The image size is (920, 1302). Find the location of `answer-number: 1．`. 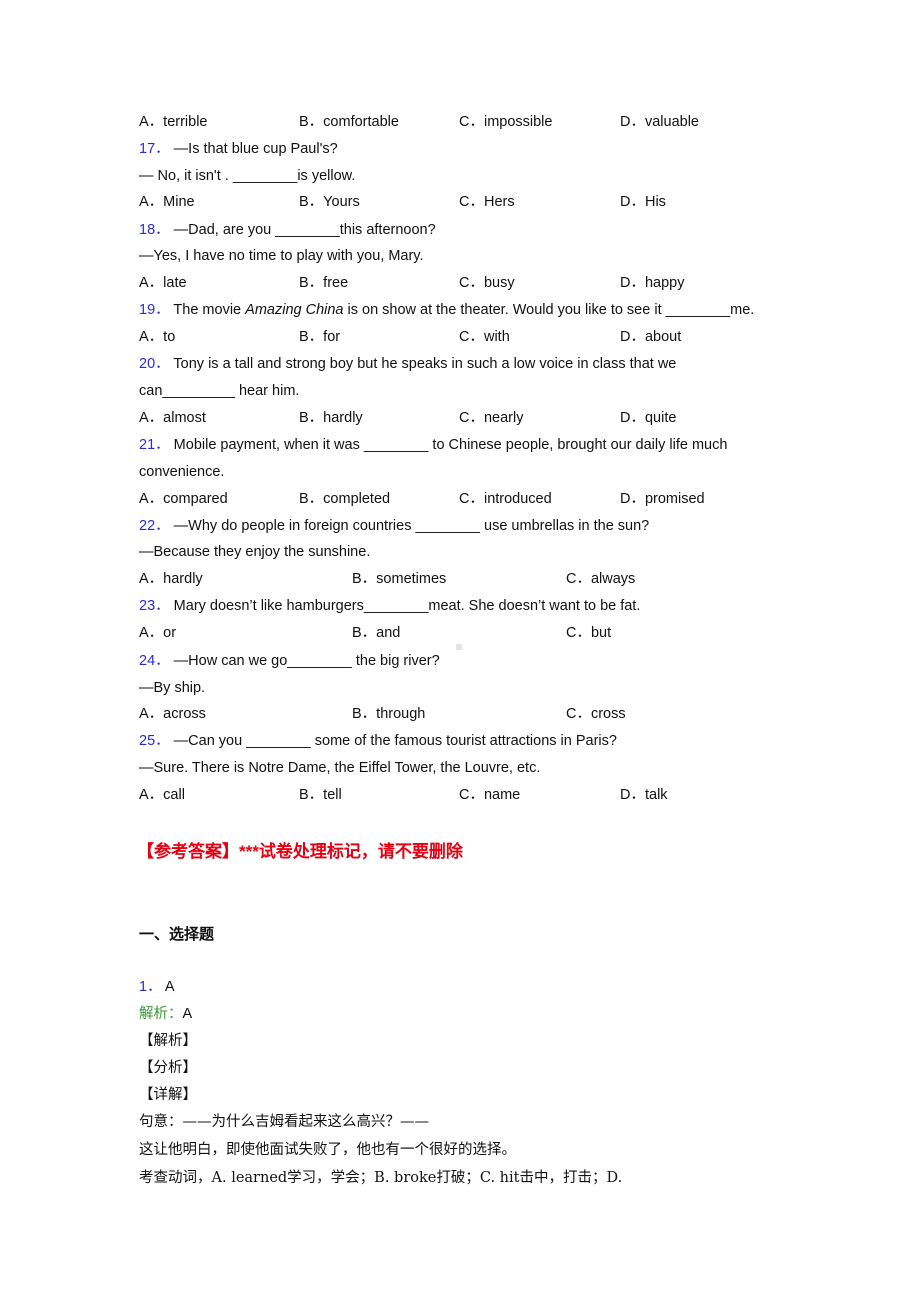

answer-number: 1． is located at coordinates (150, 987).